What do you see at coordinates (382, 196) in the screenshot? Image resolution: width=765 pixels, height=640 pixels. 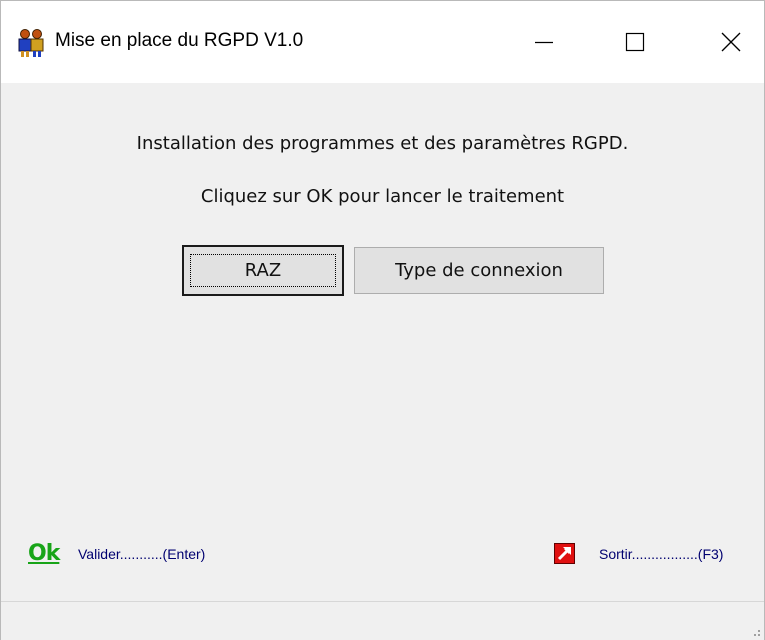 I see `instruction-message: Cliquez sur OK pour lancer le traitement` at bounding box center [382, 196].